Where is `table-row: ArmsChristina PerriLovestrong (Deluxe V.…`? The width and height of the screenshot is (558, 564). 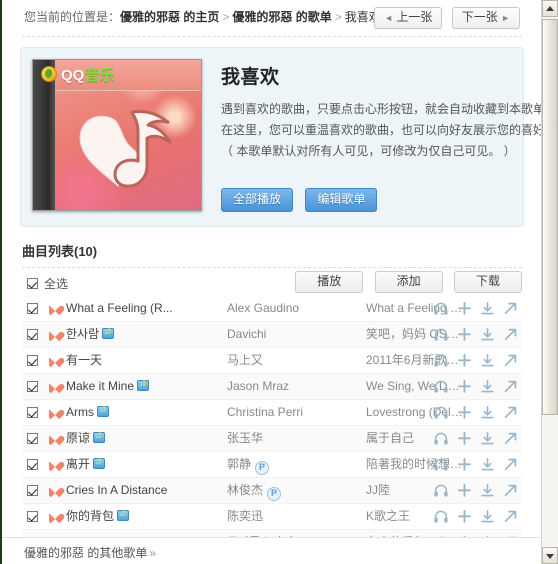 table-row: ArmsChristina PerriLovestrong (Deluxe V.… is located at coordinates (272, 413).